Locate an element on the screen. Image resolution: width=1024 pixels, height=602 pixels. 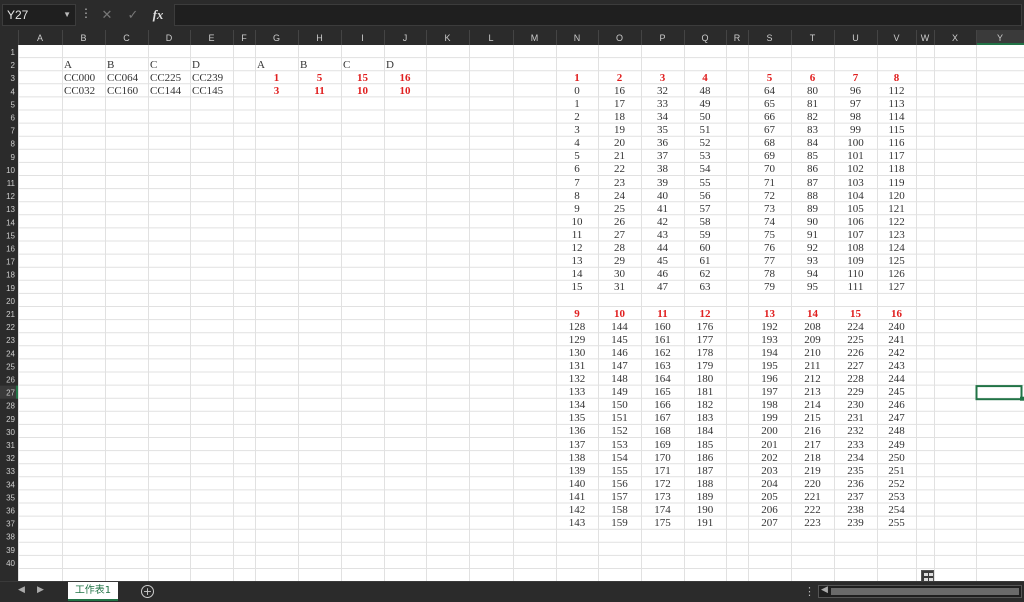
row-header-34: 34 is located at coordinates (10, 484).